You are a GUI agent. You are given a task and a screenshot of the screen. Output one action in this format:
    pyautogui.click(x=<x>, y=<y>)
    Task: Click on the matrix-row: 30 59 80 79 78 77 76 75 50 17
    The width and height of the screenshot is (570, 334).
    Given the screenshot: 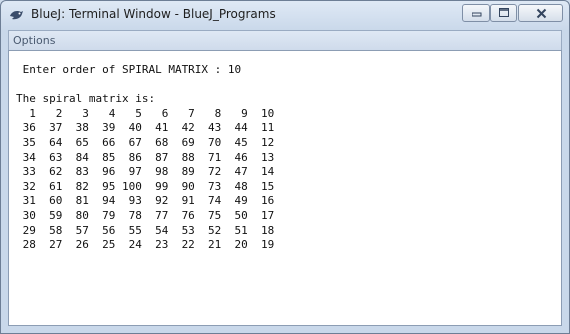 What is the action you would take?
    pyautogui.click(x=145, y=215)
    